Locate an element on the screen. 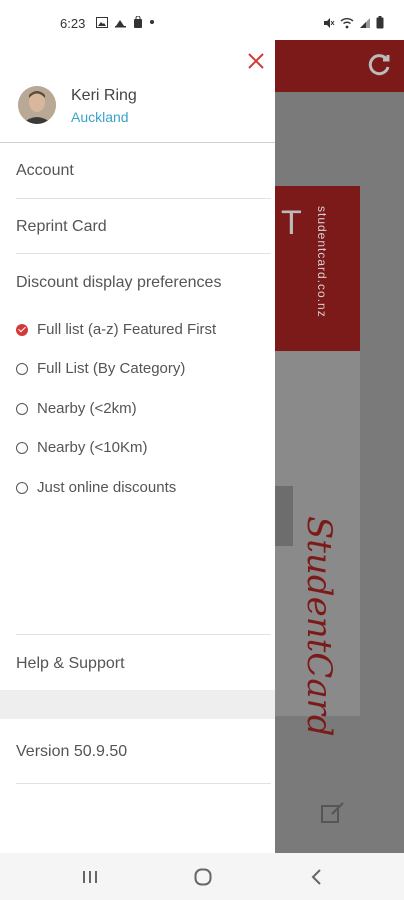  card-header-strip: T studentcard.co.nz is located at coordinates (317, 268).